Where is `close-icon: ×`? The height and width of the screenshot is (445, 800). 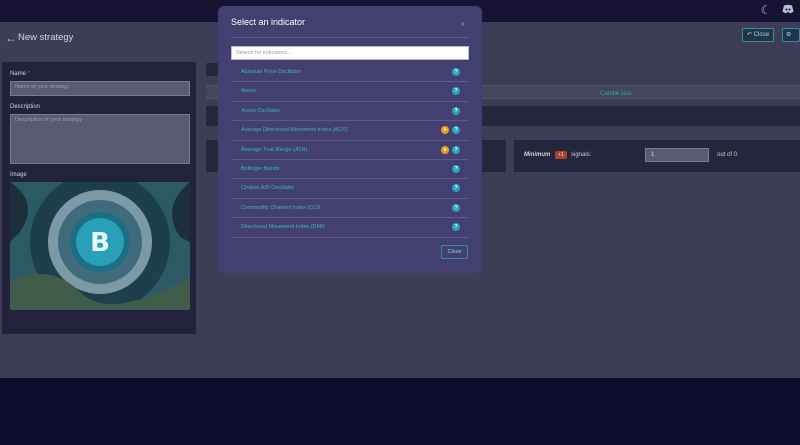 close-icon: × is located at coordinates (462, 24).